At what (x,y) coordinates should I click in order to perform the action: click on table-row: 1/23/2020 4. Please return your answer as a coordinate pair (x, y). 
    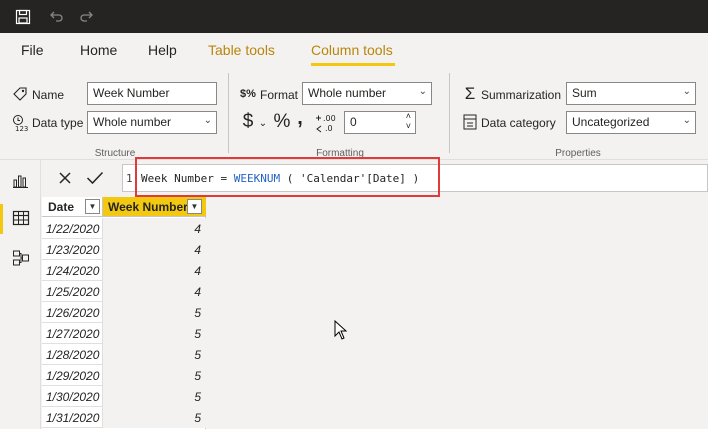
    Looking at the image, I should click on (124, 249).